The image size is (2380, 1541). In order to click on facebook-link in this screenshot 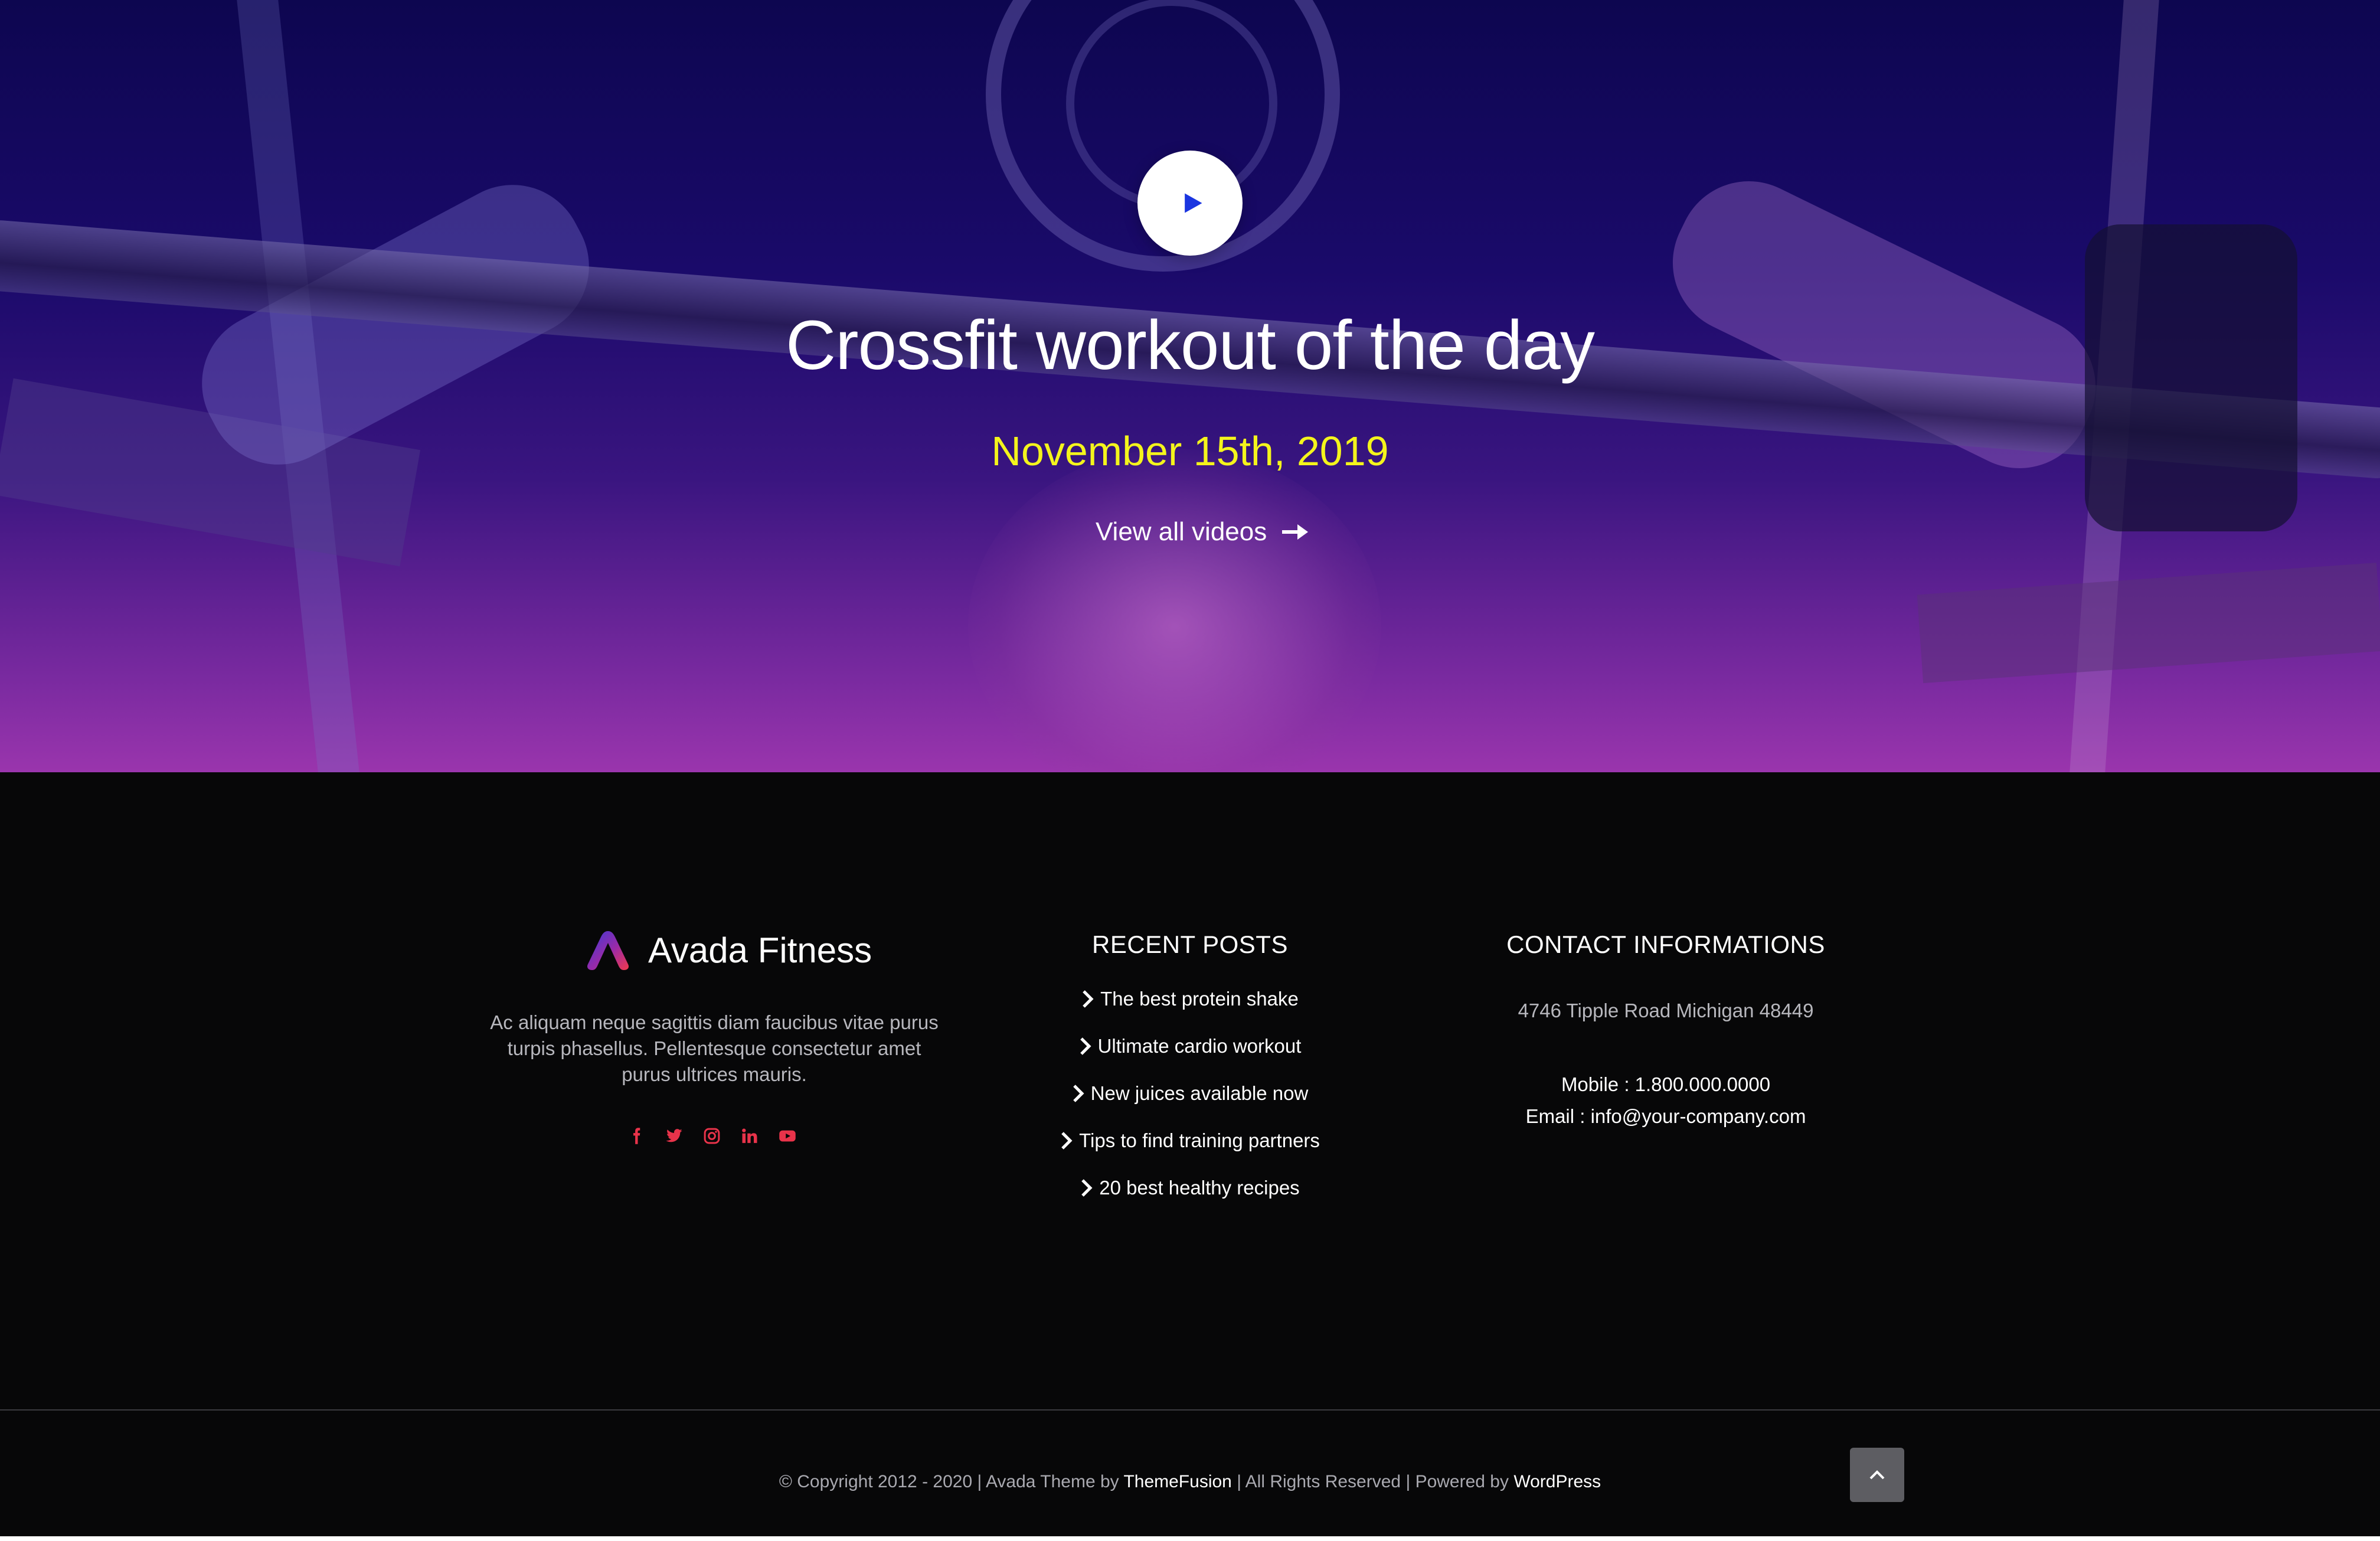, I will do `click(636, 1136)`.